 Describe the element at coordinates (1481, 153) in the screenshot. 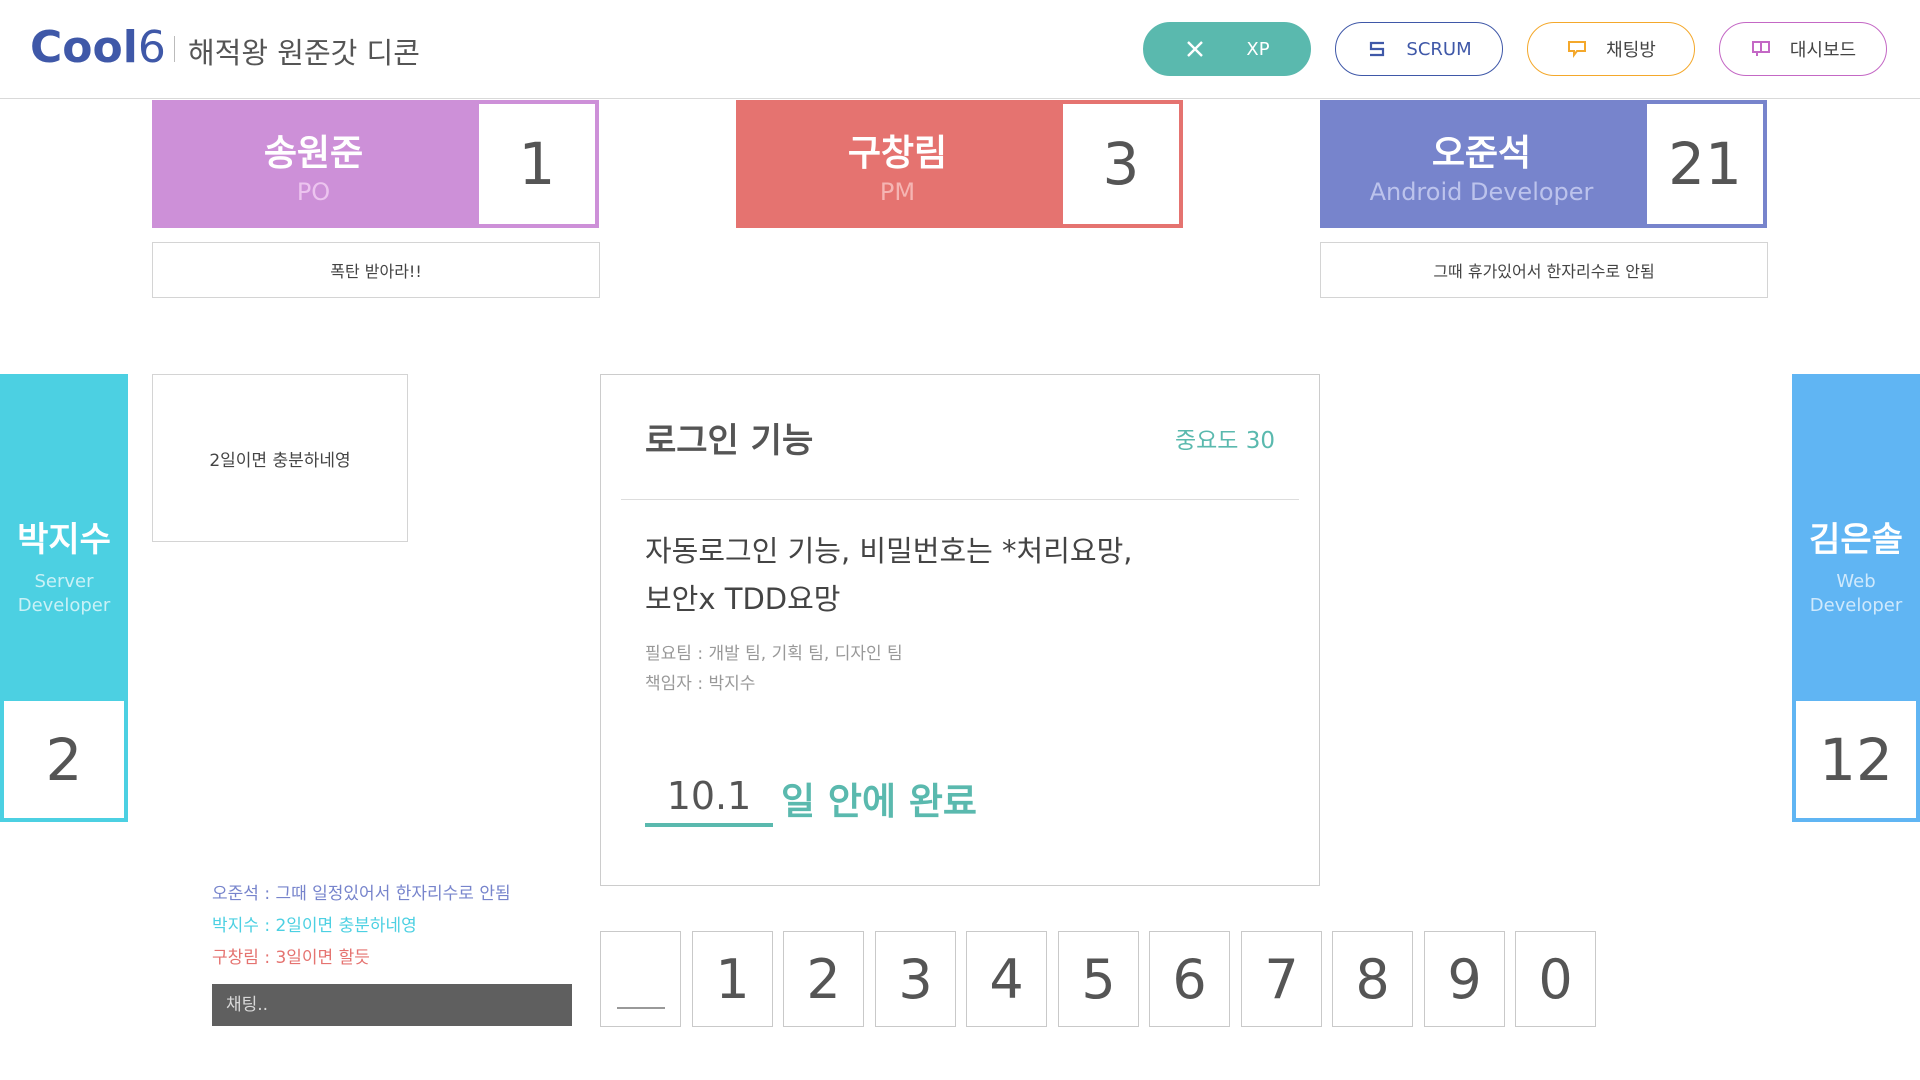

I see `player-name: 오준석` at that location.